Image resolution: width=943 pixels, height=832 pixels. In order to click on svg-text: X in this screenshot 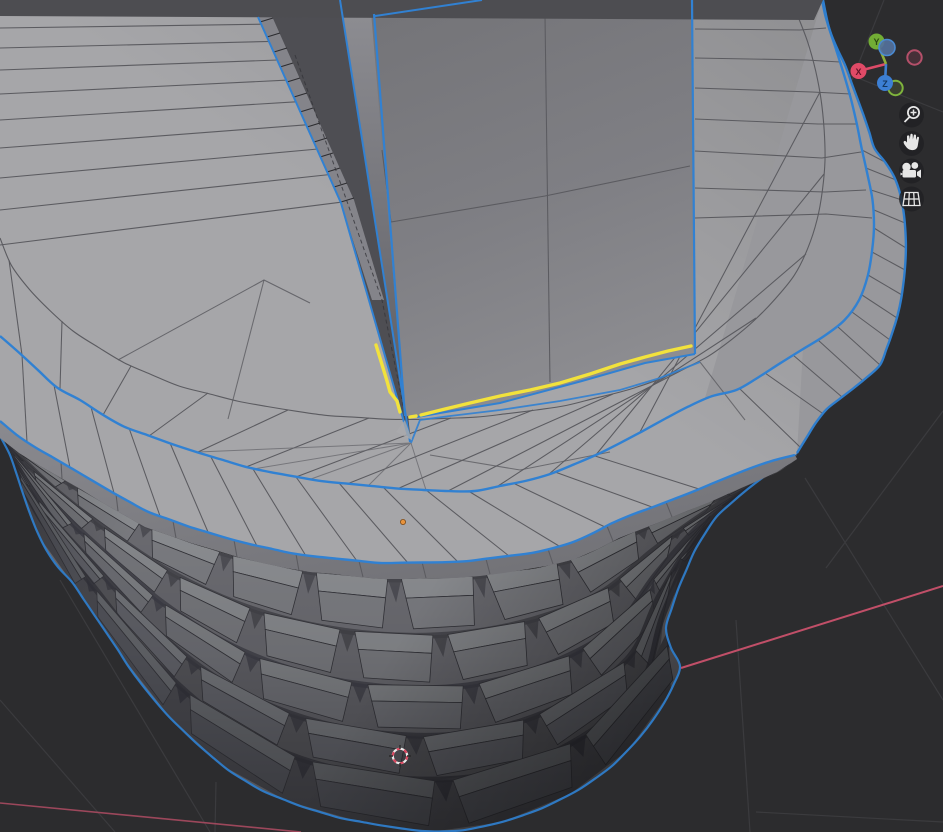, I will do `click(858, 72)`.